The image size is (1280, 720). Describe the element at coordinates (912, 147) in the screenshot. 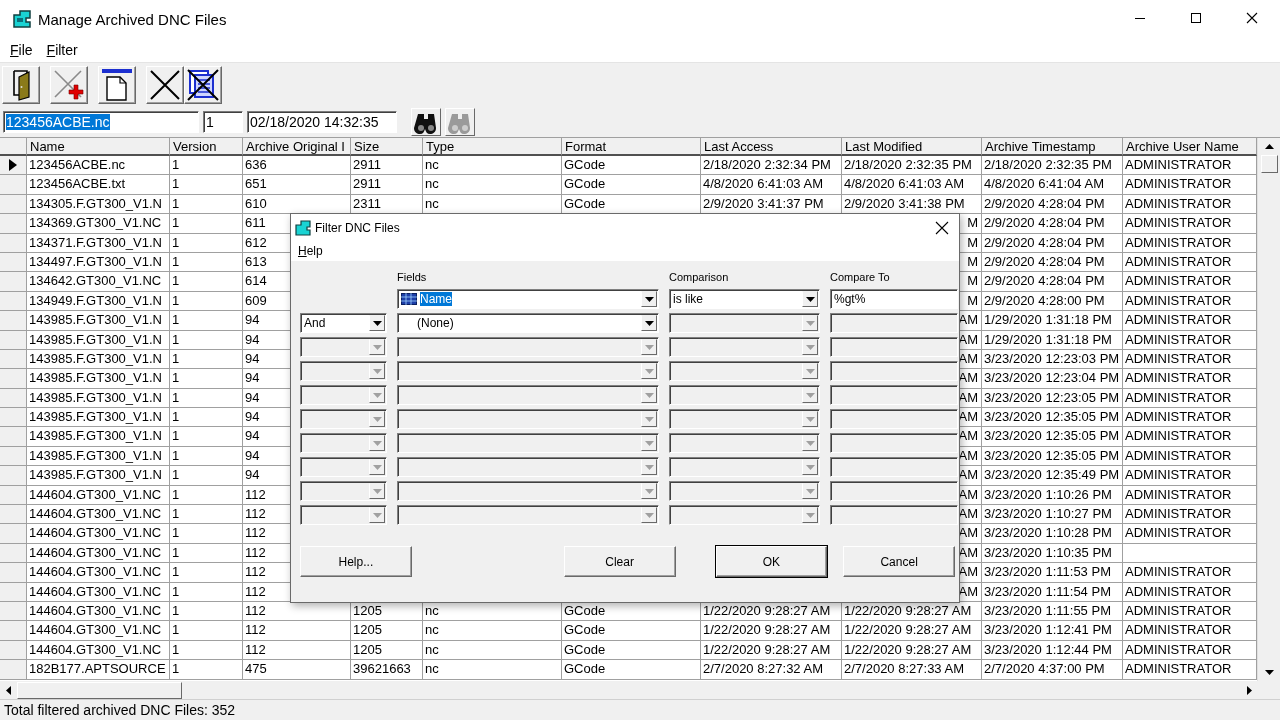

I see `column-header: Last Modified` at that location.